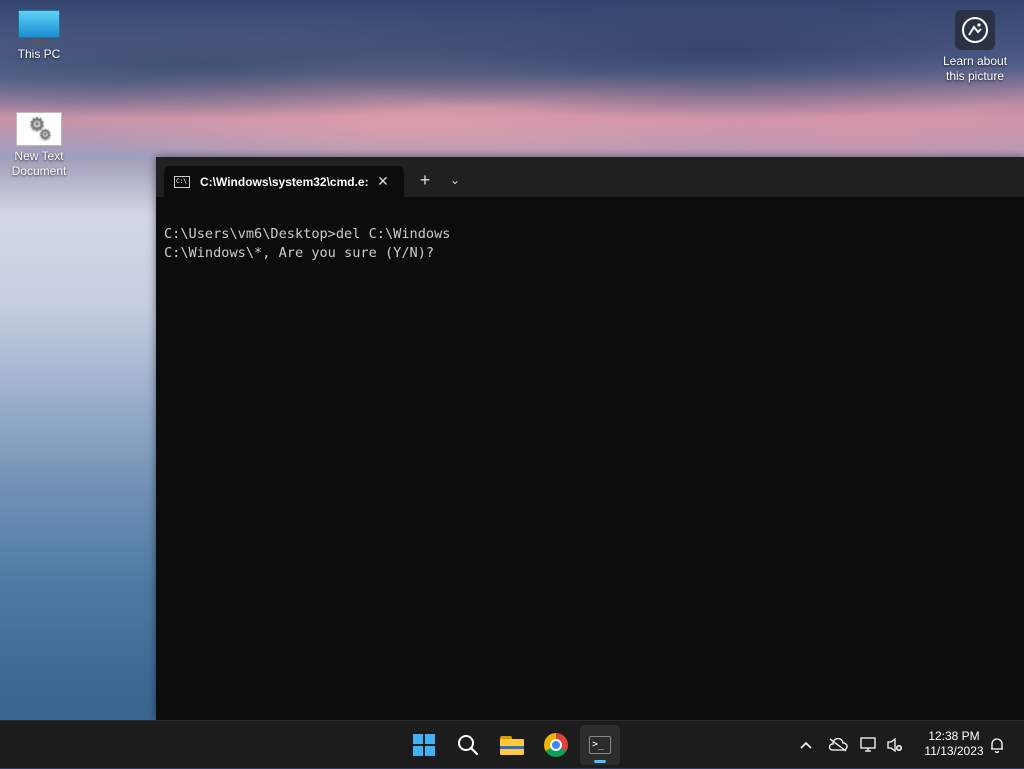 The image size is (1024, 769). Describe the element at coordinates (954, 751) in the screenshot. I see `clock-date: 11/13/2023` at that location.